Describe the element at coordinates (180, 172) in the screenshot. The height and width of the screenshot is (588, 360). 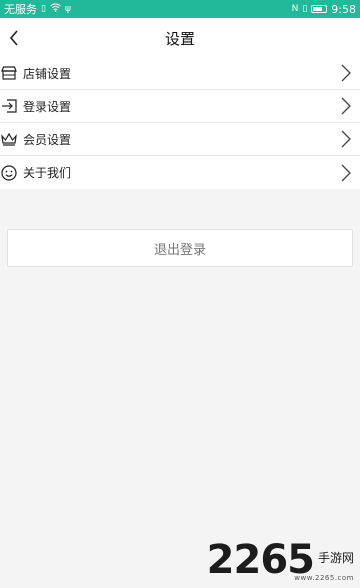
I see `menu-item-about-us: 关于我们` at that location.